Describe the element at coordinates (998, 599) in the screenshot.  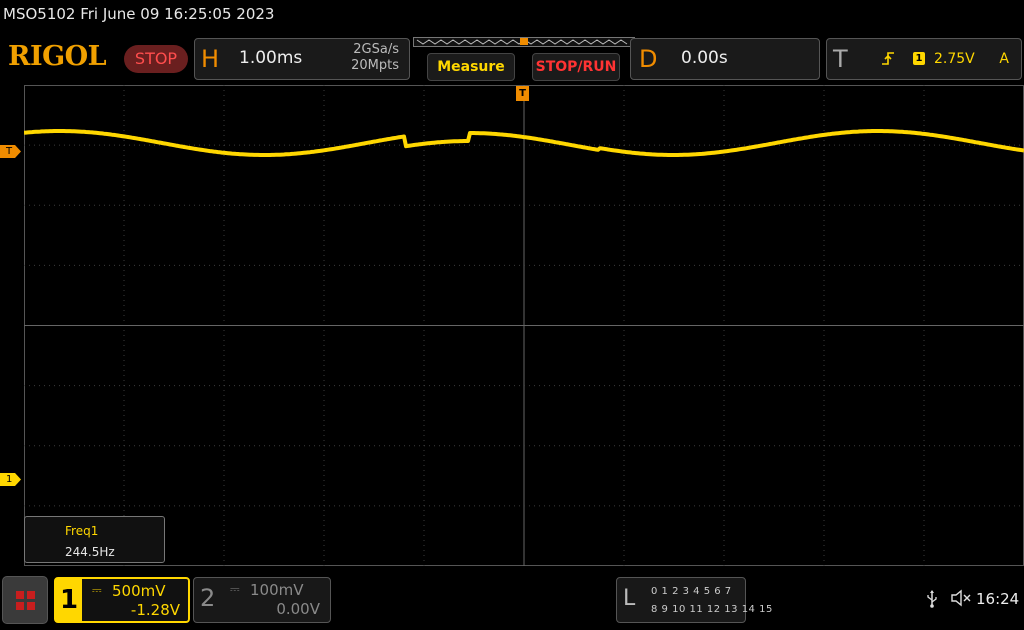
I see `clock: 16:24` at that location.